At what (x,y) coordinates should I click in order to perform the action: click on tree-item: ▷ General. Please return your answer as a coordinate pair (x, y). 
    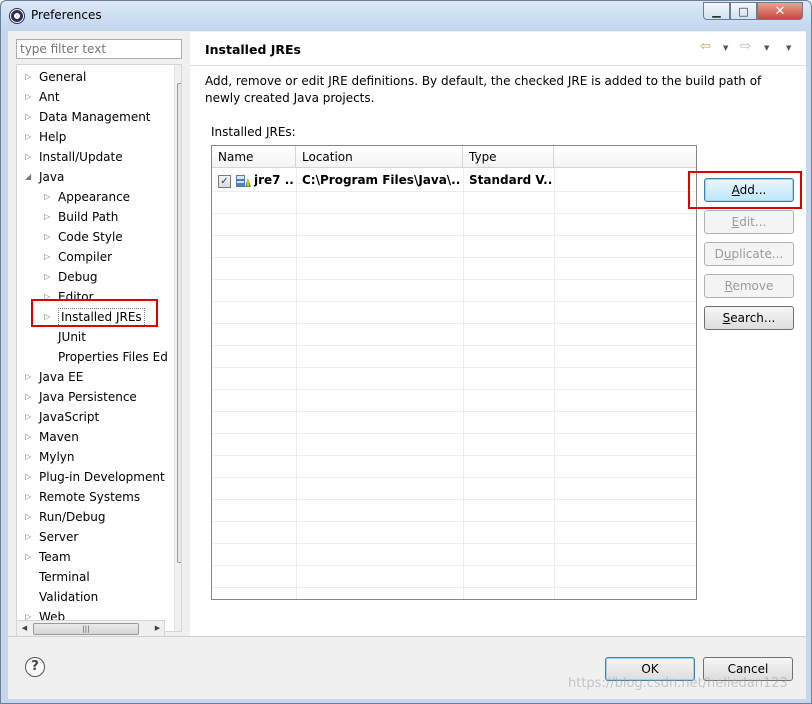
    Looking at the image, I should click on (95, 77).